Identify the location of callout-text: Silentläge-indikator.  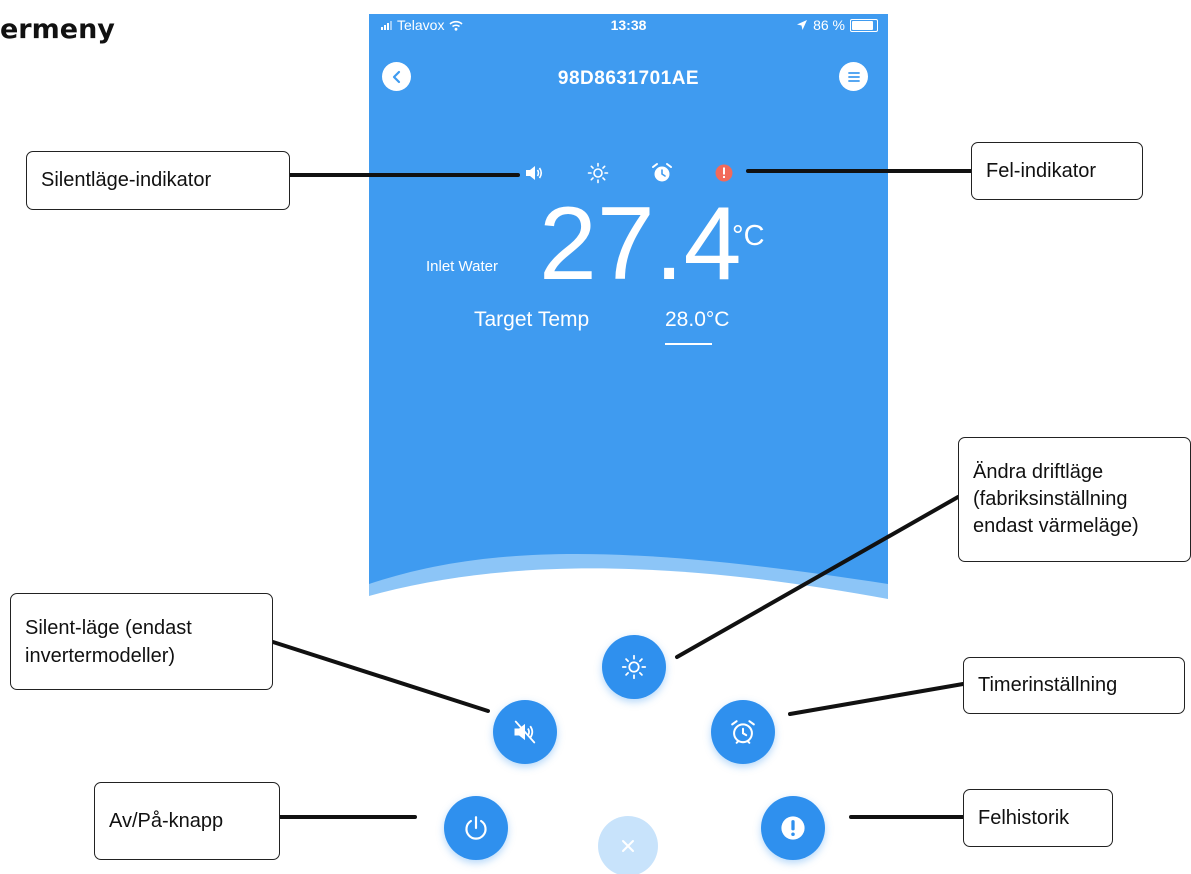
(126, 180).